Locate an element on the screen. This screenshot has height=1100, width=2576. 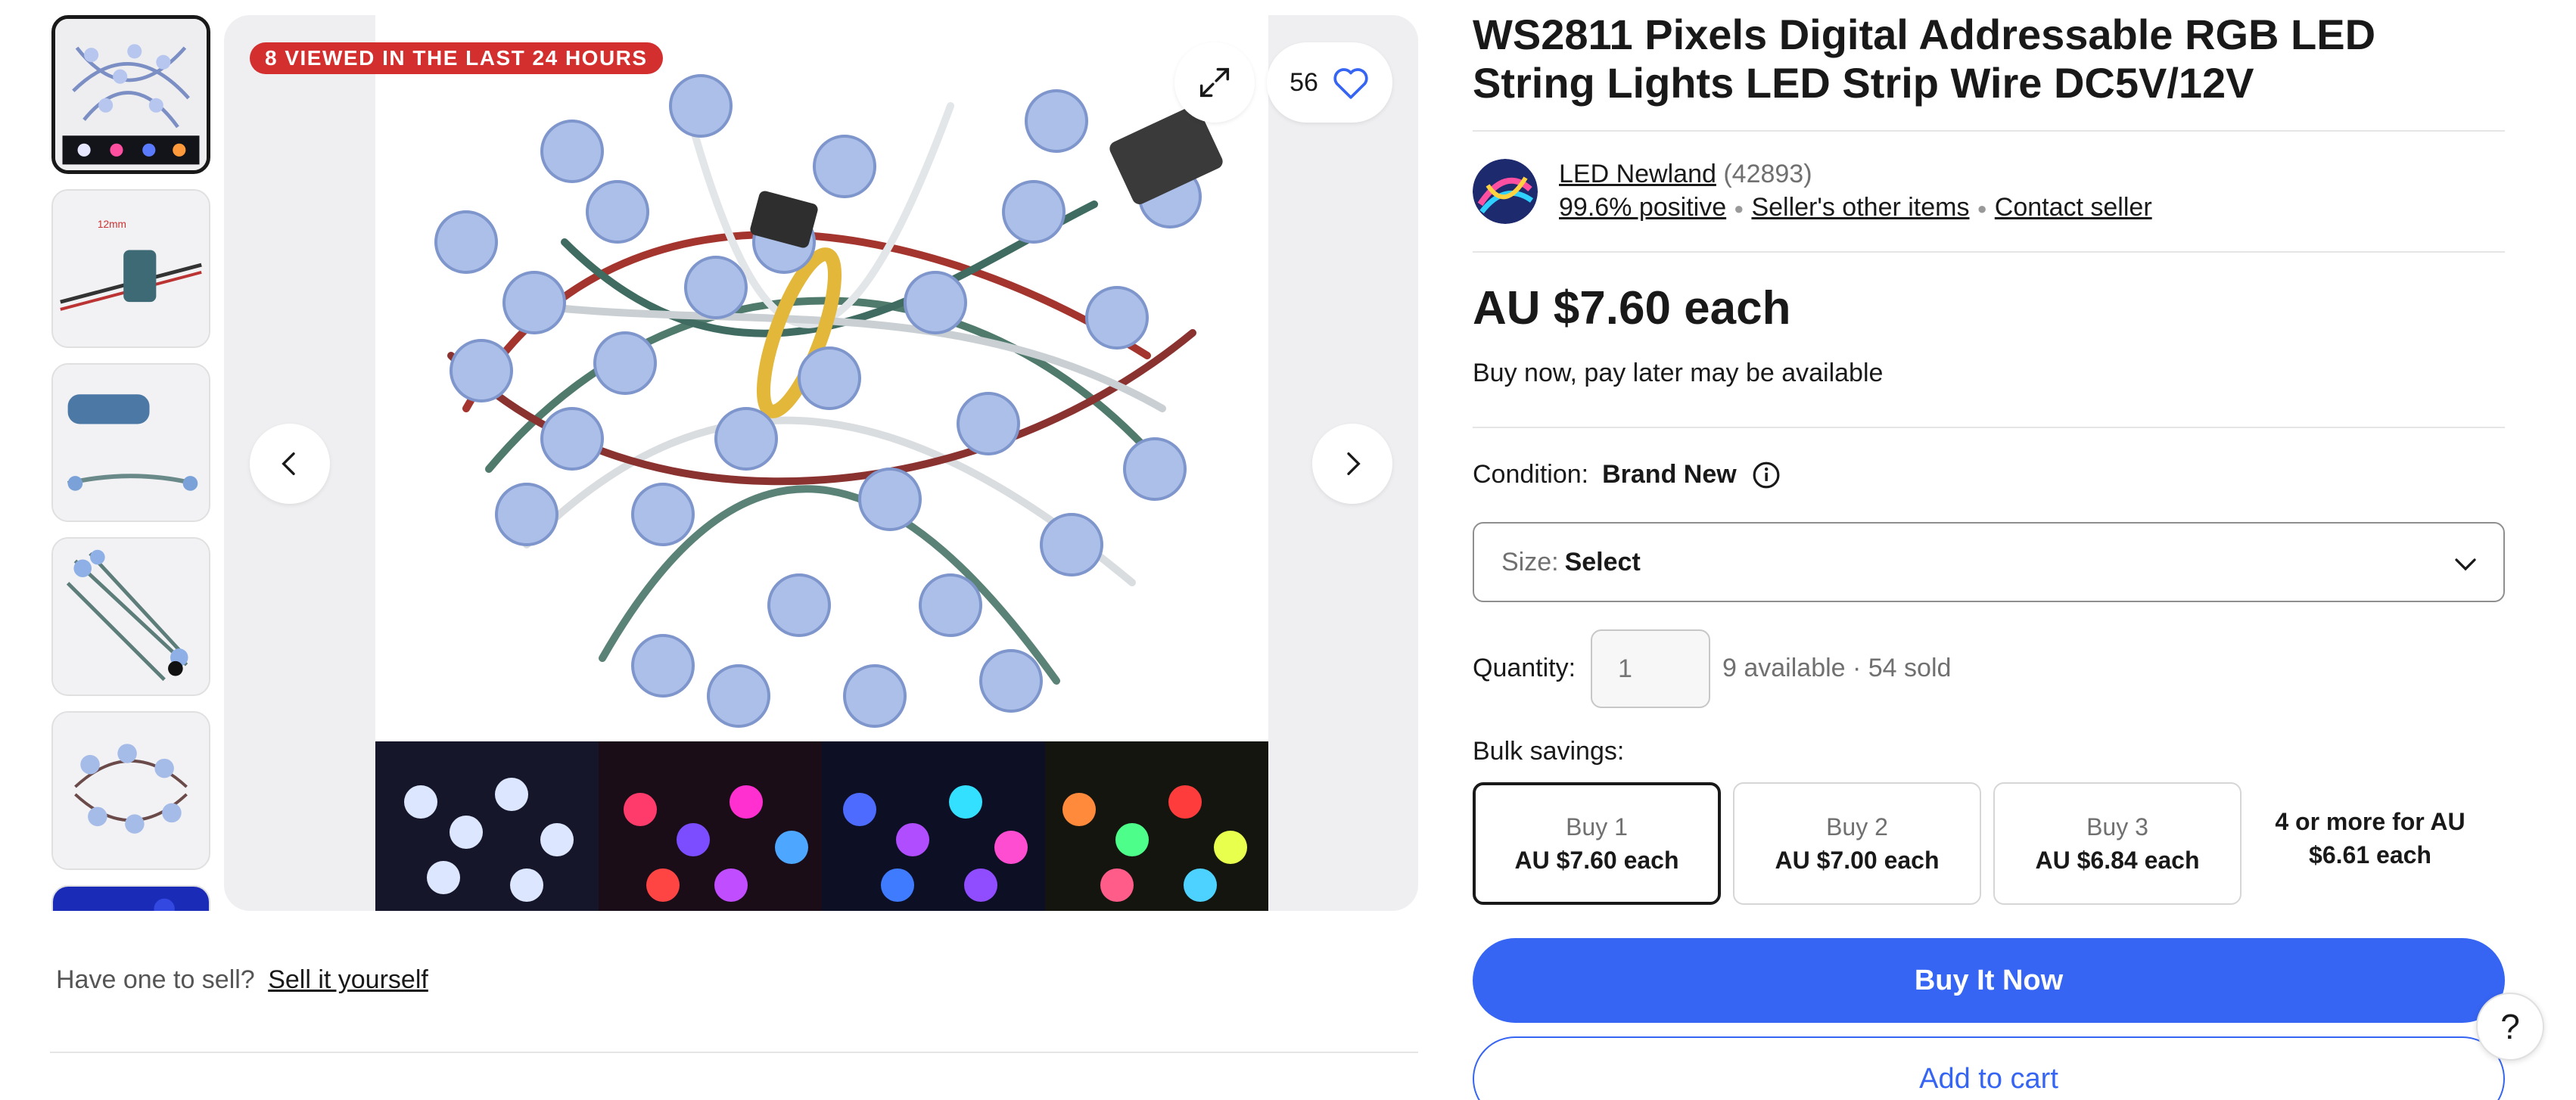
condition-value: Brand New is located at coordinates (1669, 474).